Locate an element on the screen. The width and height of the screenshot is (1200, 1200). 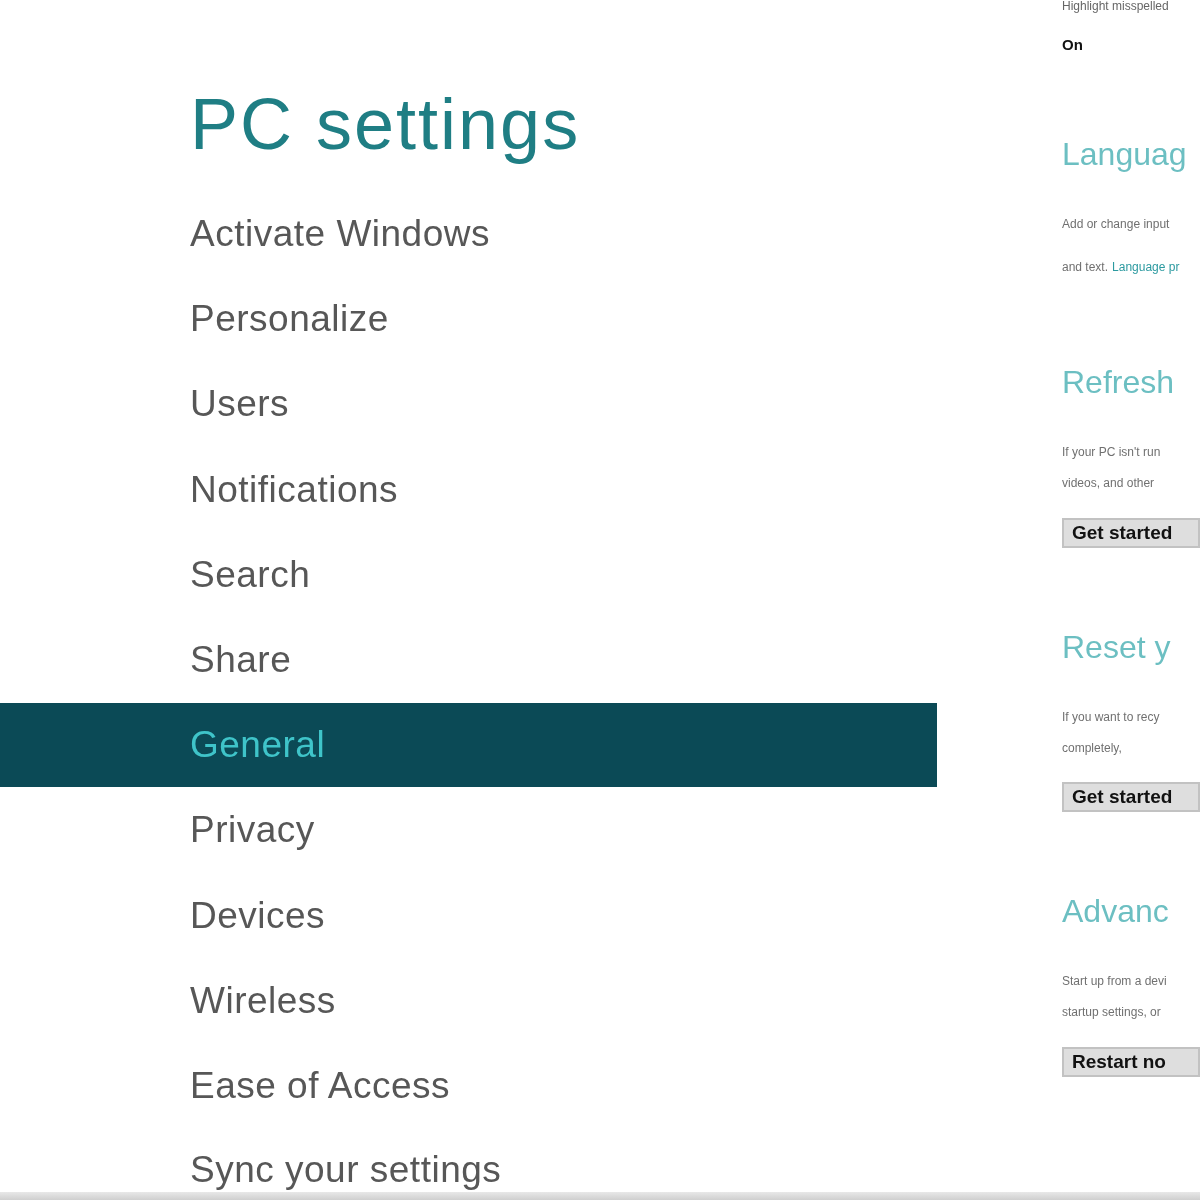
section-heading: Advanc is located at coordinates (1115, 911).